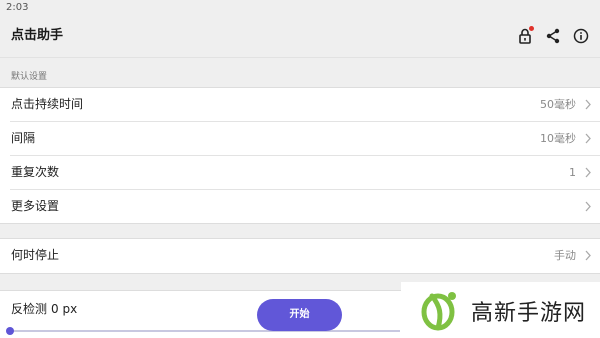 Image resolution: width=600 pixels, height=338 pixels. I want to click on status-bar: 2:03, so click(300, 8).